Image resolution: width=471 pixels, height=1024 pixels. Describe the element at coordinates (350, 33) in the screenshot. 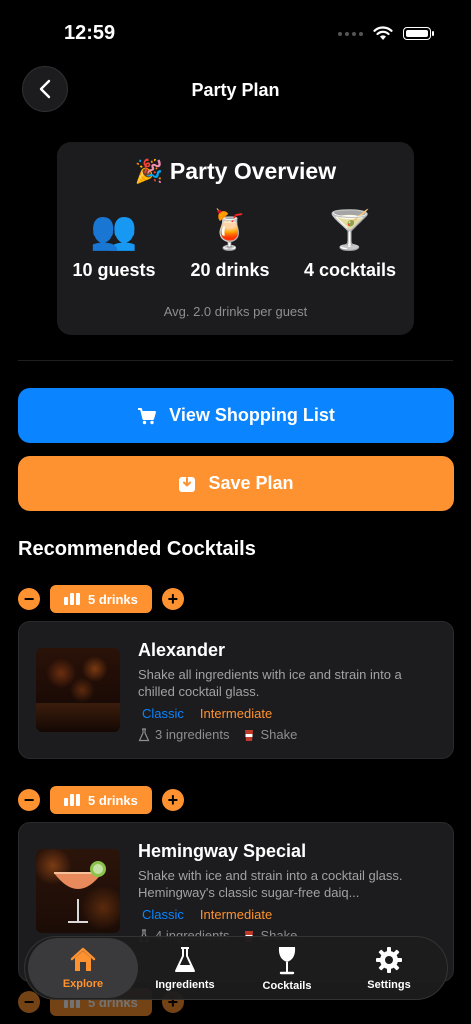

I see `cellular-signal-icon` at that location.